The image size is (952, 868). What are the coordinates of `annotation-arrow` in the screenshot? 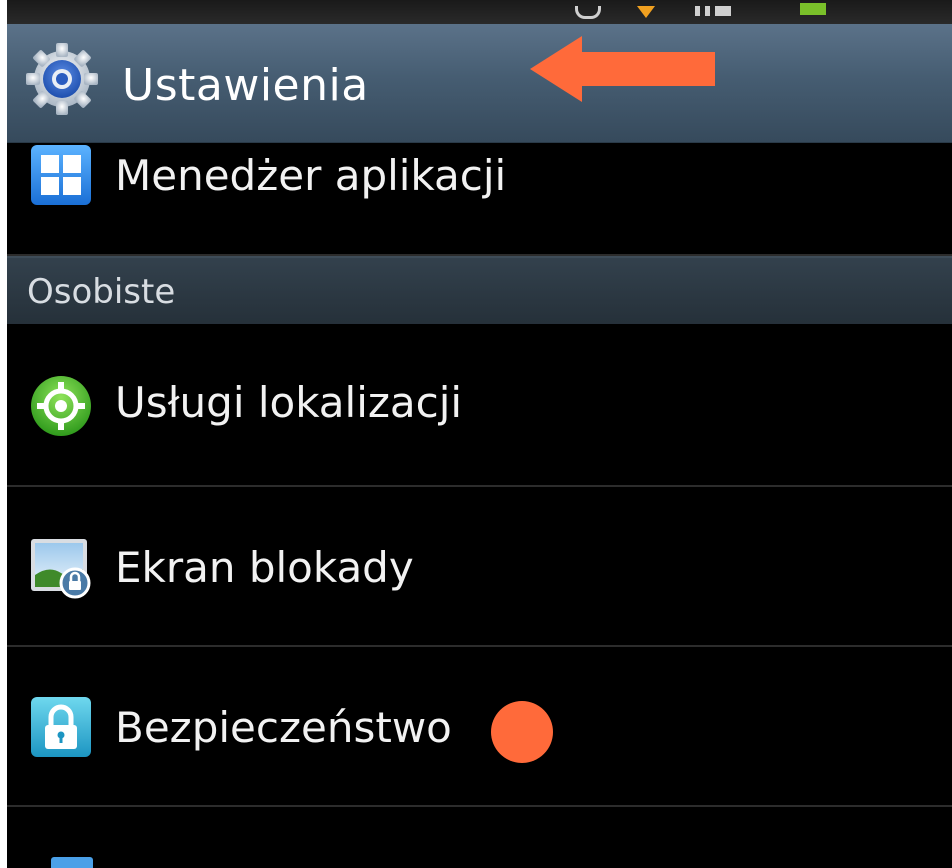 It's located at (622, 69).